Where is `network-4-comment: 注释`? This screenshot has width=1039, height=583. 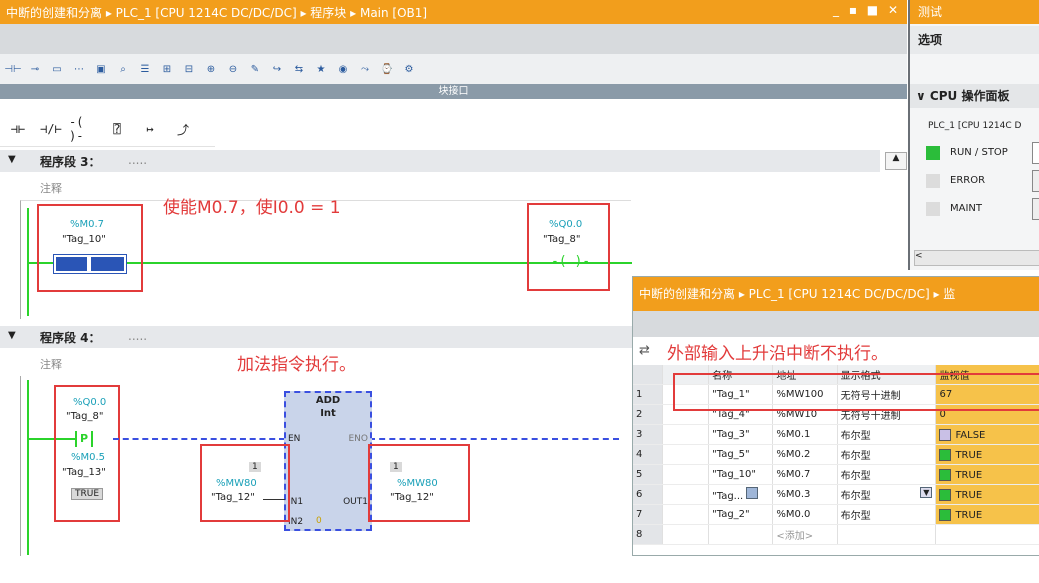
network-4-comment: 注释 is located at coordinates (51, 364).